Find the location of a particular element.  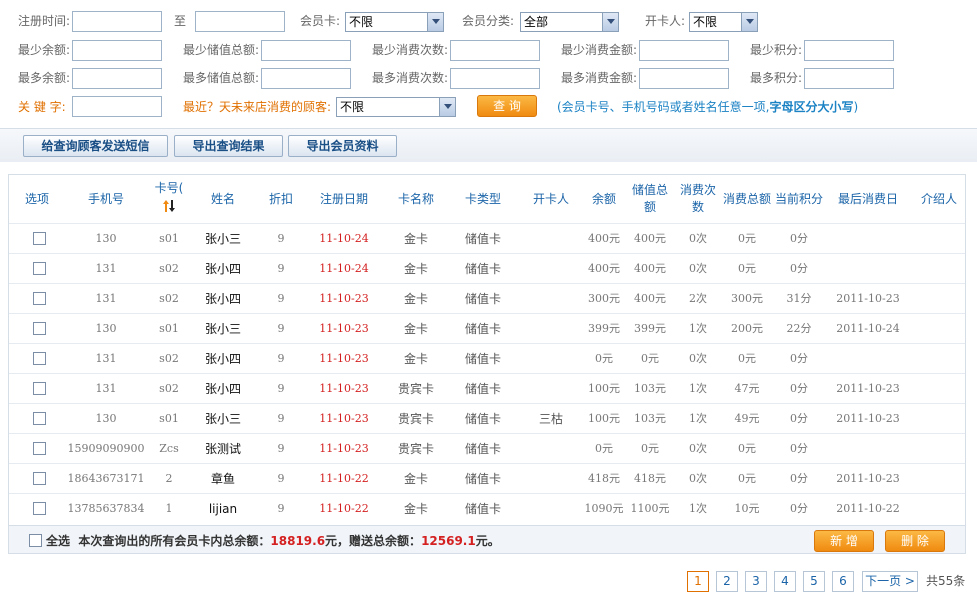

opener-value: 不限 is located at coordinates (705, 22).